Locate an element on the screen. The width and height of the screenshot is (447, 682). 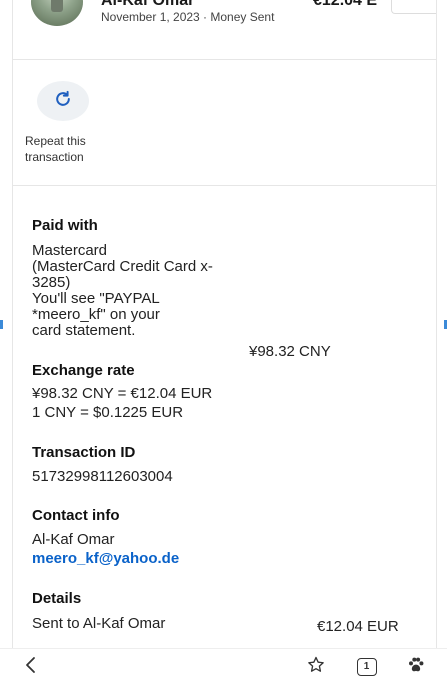
avatar is located at coordinates (57, 13).